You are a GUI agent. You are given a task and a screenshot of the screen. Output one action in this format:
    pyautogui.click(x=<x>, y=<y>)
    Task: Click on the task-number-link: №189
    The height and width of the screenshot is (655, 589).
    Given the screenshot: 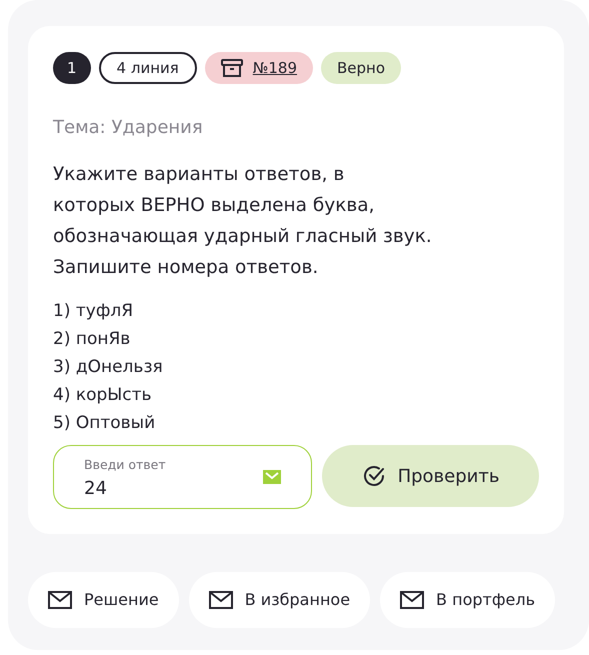 What is the action you would take?
    pyautogui.click(x=275, y=68)
    